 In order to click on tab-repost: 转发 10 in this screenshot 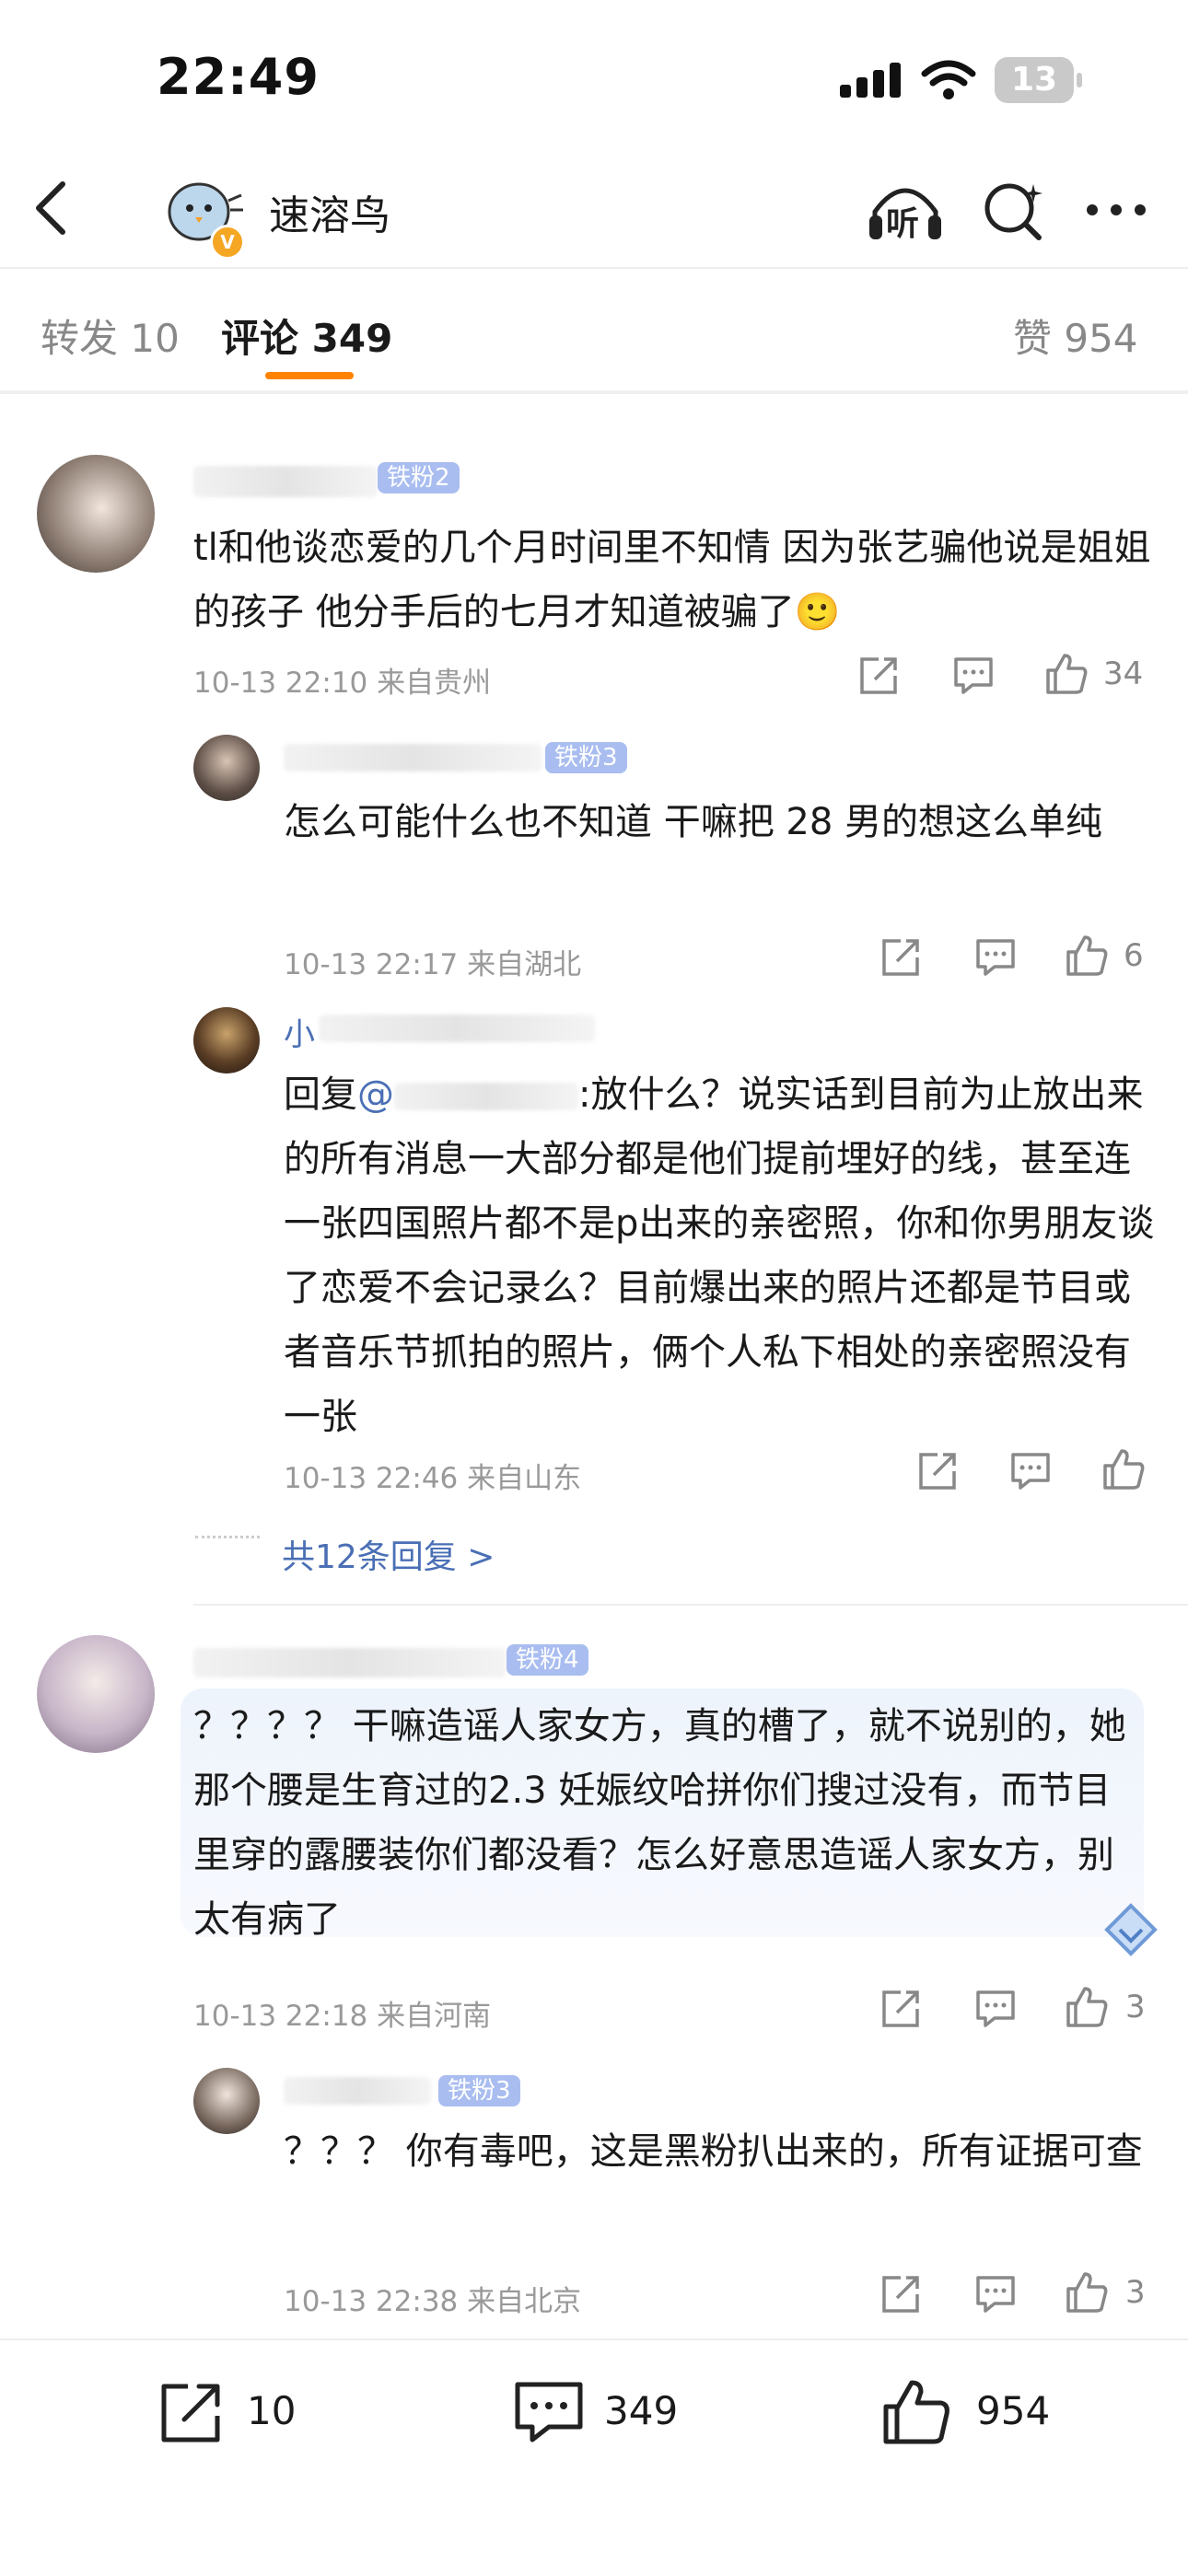, I will do `click(111, 335)`.